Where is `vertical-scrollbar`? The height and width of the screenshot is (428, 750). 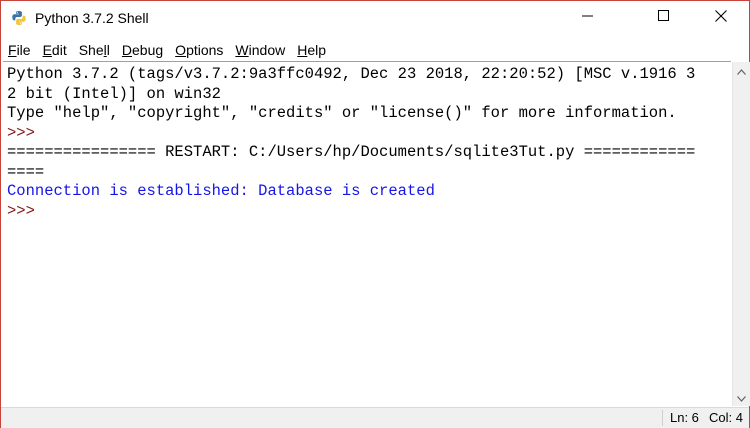 vertical-scrollbar is located at coordinates (741, 234).